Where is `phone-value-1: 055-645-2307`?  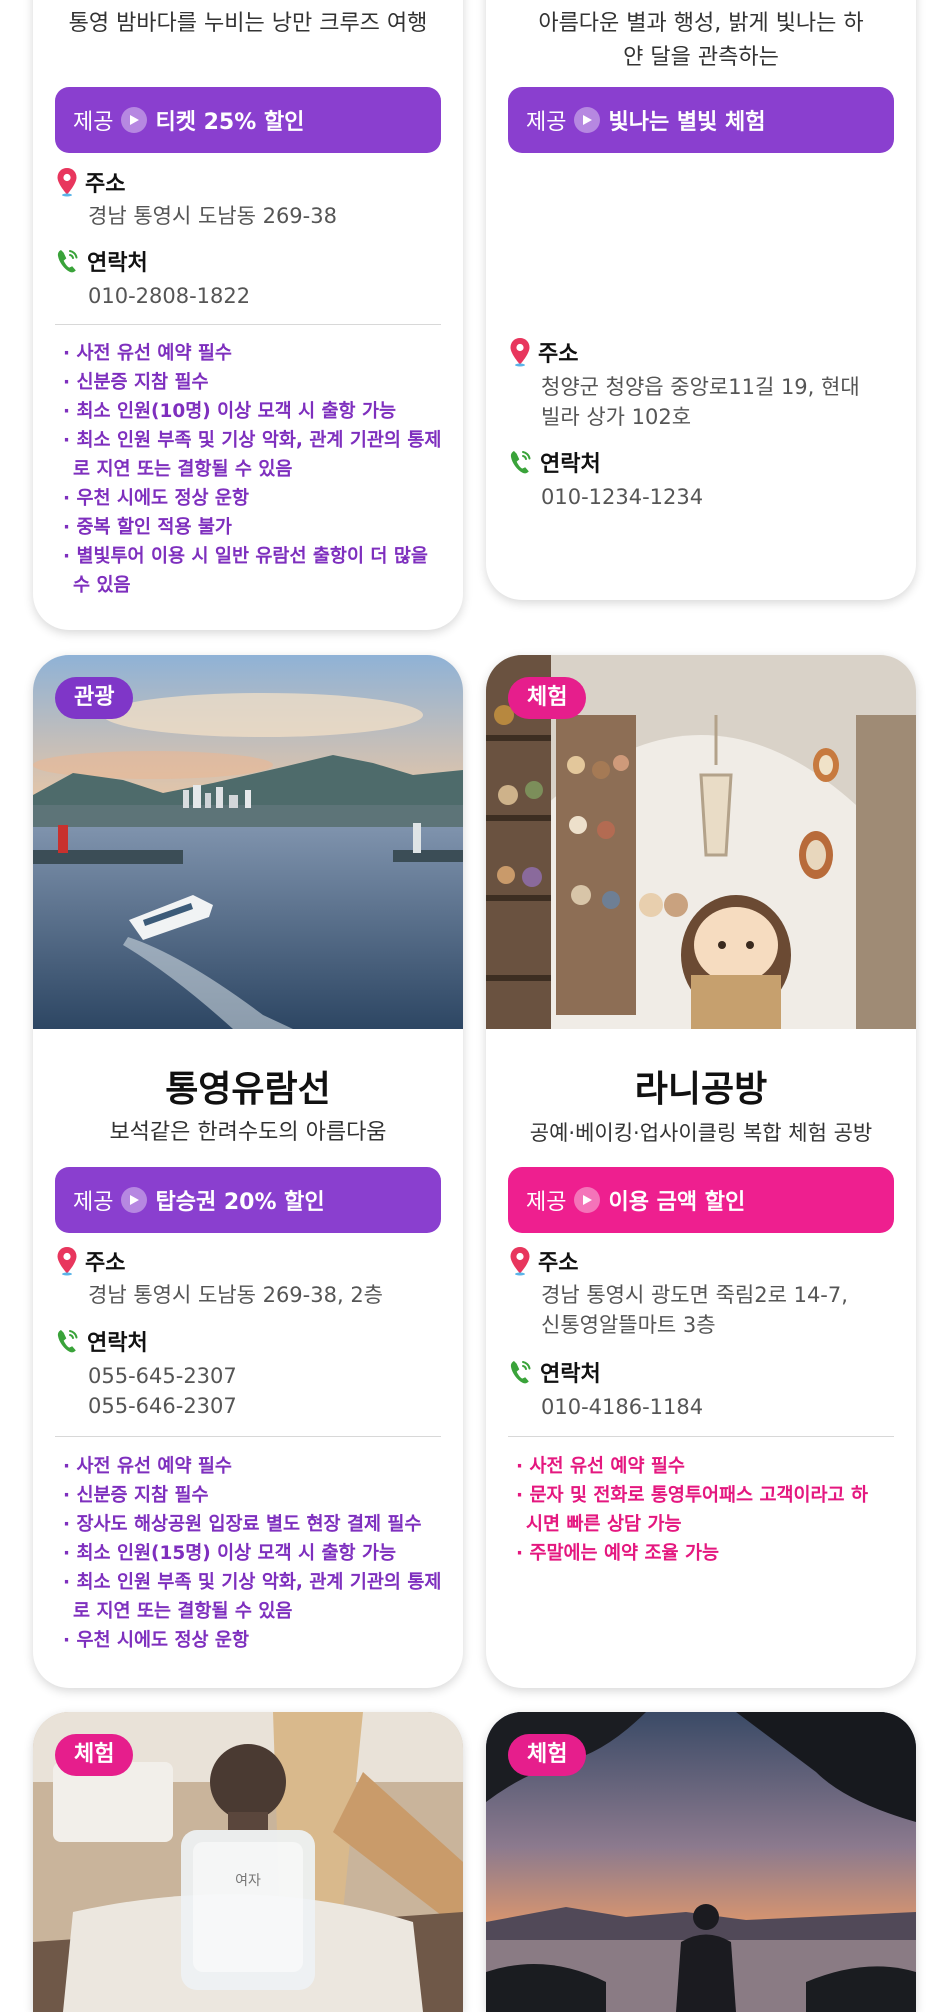 phone-value-1: 055-645-2307 is located at coordinates (267, 1376).